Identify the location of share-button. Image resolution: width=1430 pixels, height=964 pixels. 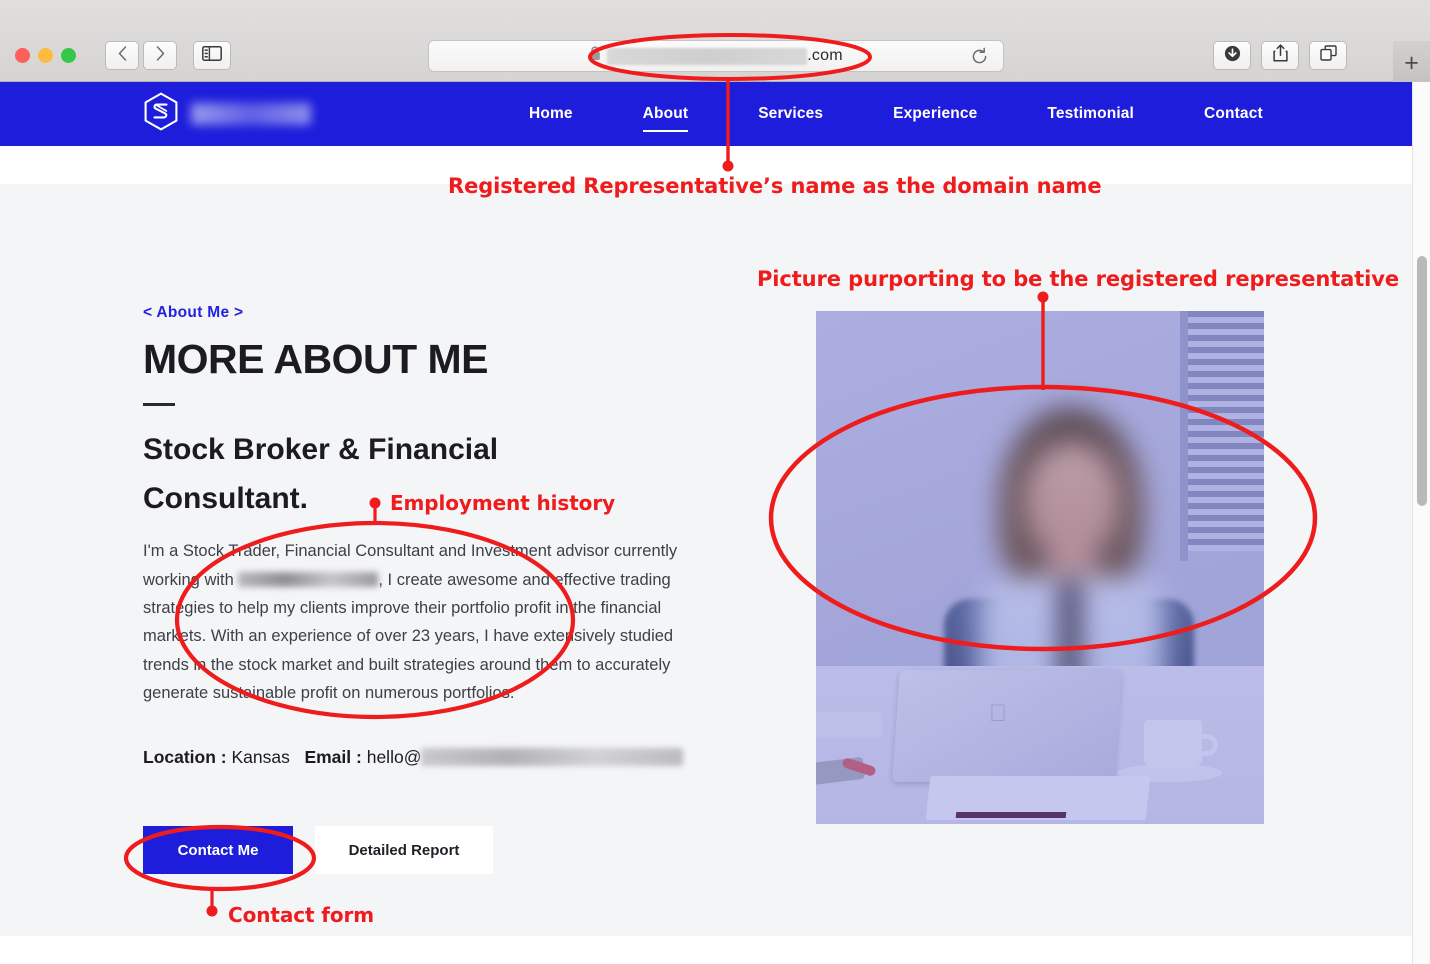
(1280, 55).